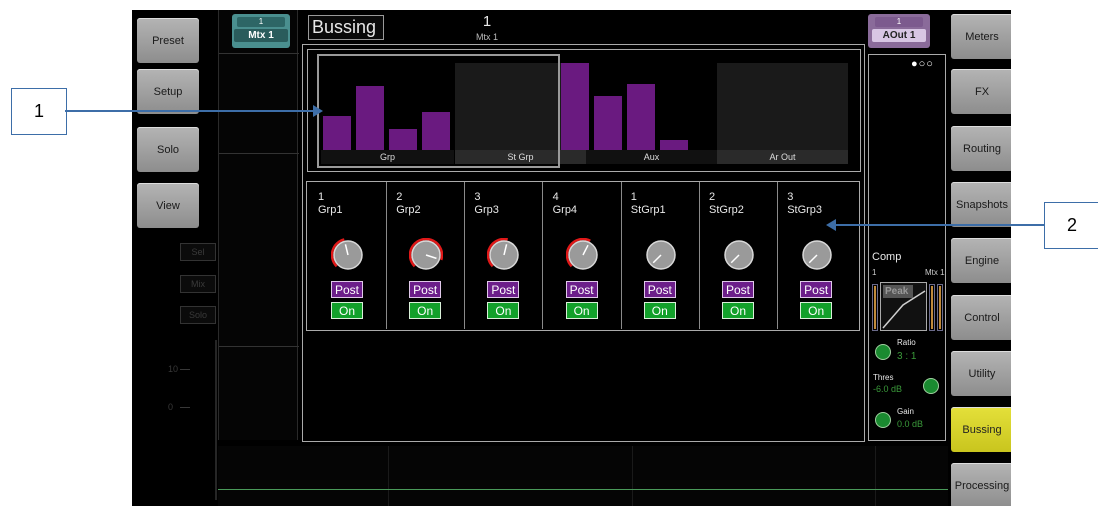  Describe the element at coordinates (198, 252) in the screenshot. I see `strip-sel-button: Sel` at that location.